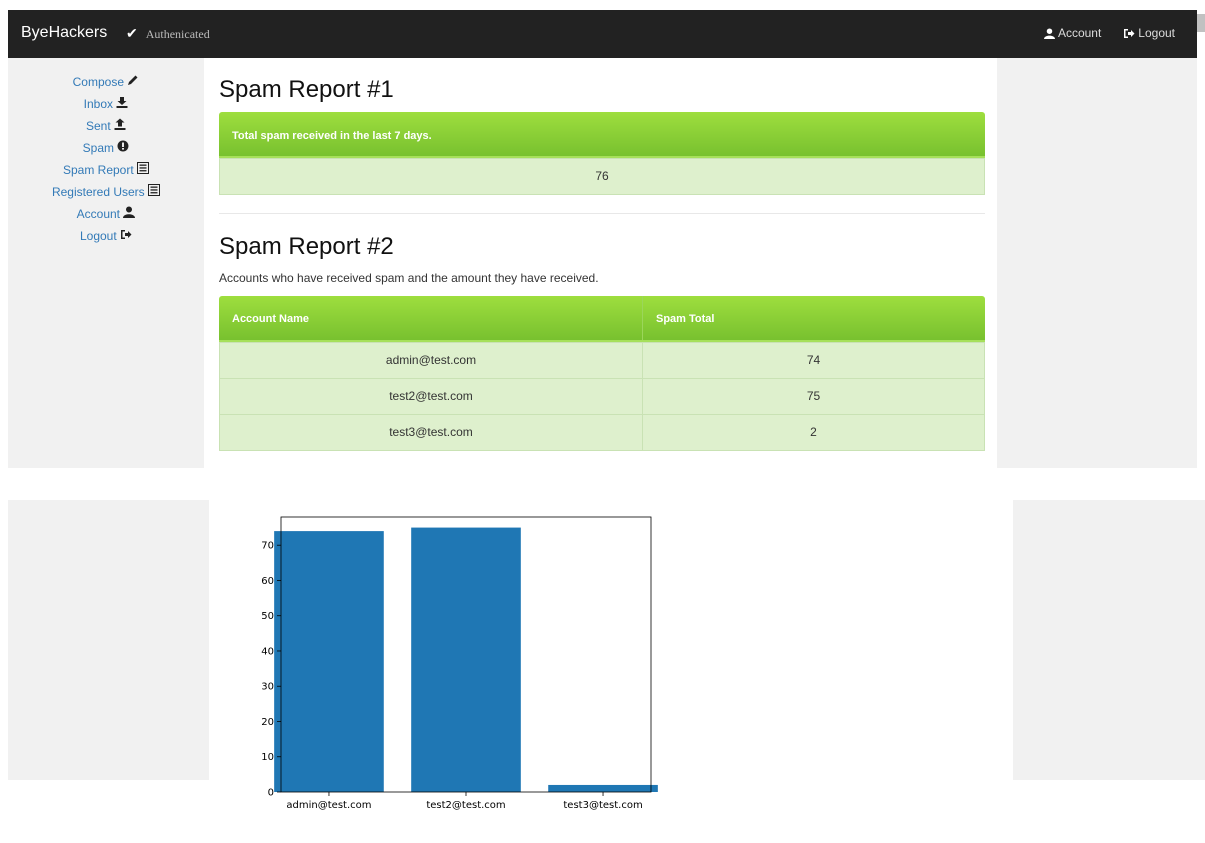 The image size is (1205, 843). Describe the element at coordinates (1097, 263) in the screenshot. I see `right-gray-panel-top` at that location.